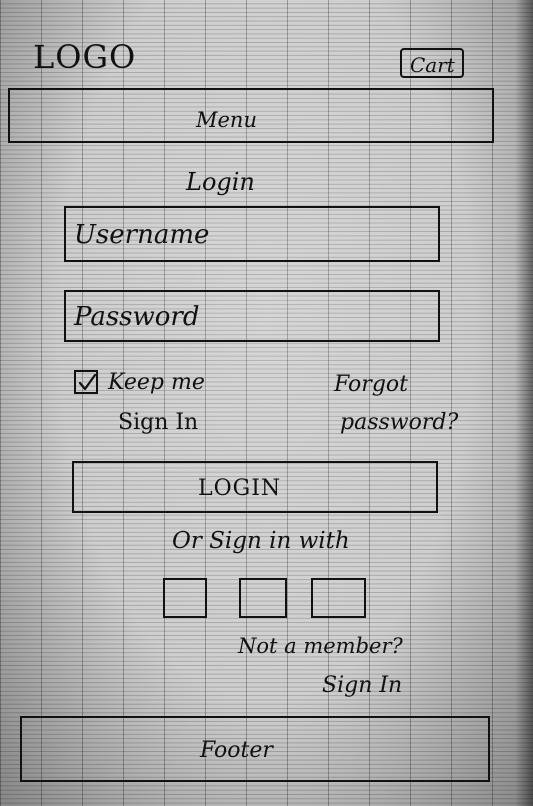 This screenshot has height=806, width=533. Describe the element at coordinates (252, 316) in the screenshot. I see `password-field: Password` at that location.